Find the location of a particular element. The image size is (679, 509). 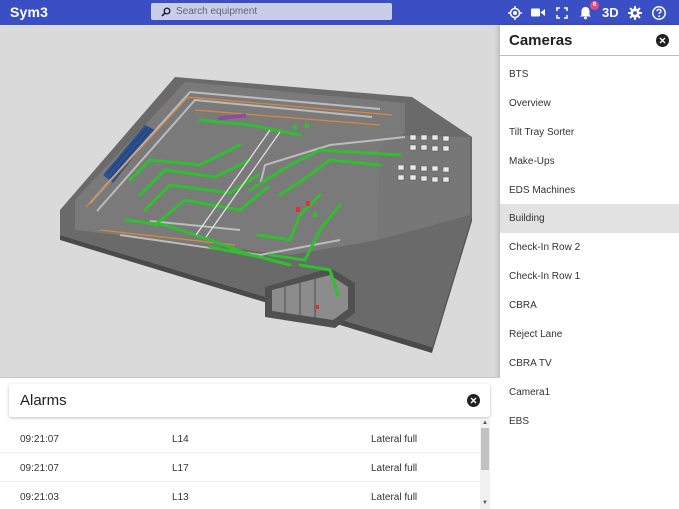

camera-item: Check-In Row 2 is located at coordinates (589, 247).